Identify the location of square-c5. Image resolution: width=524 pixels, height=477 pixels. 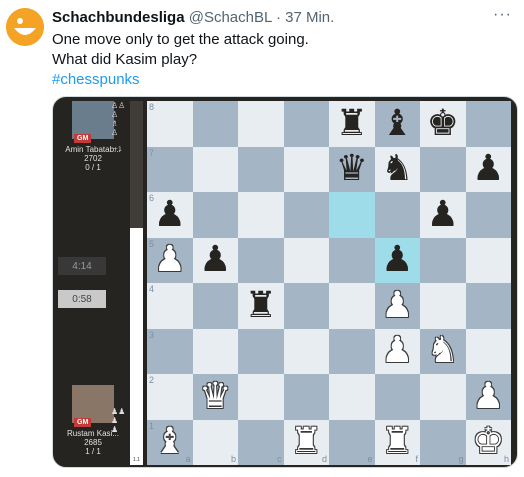
(261, 260).